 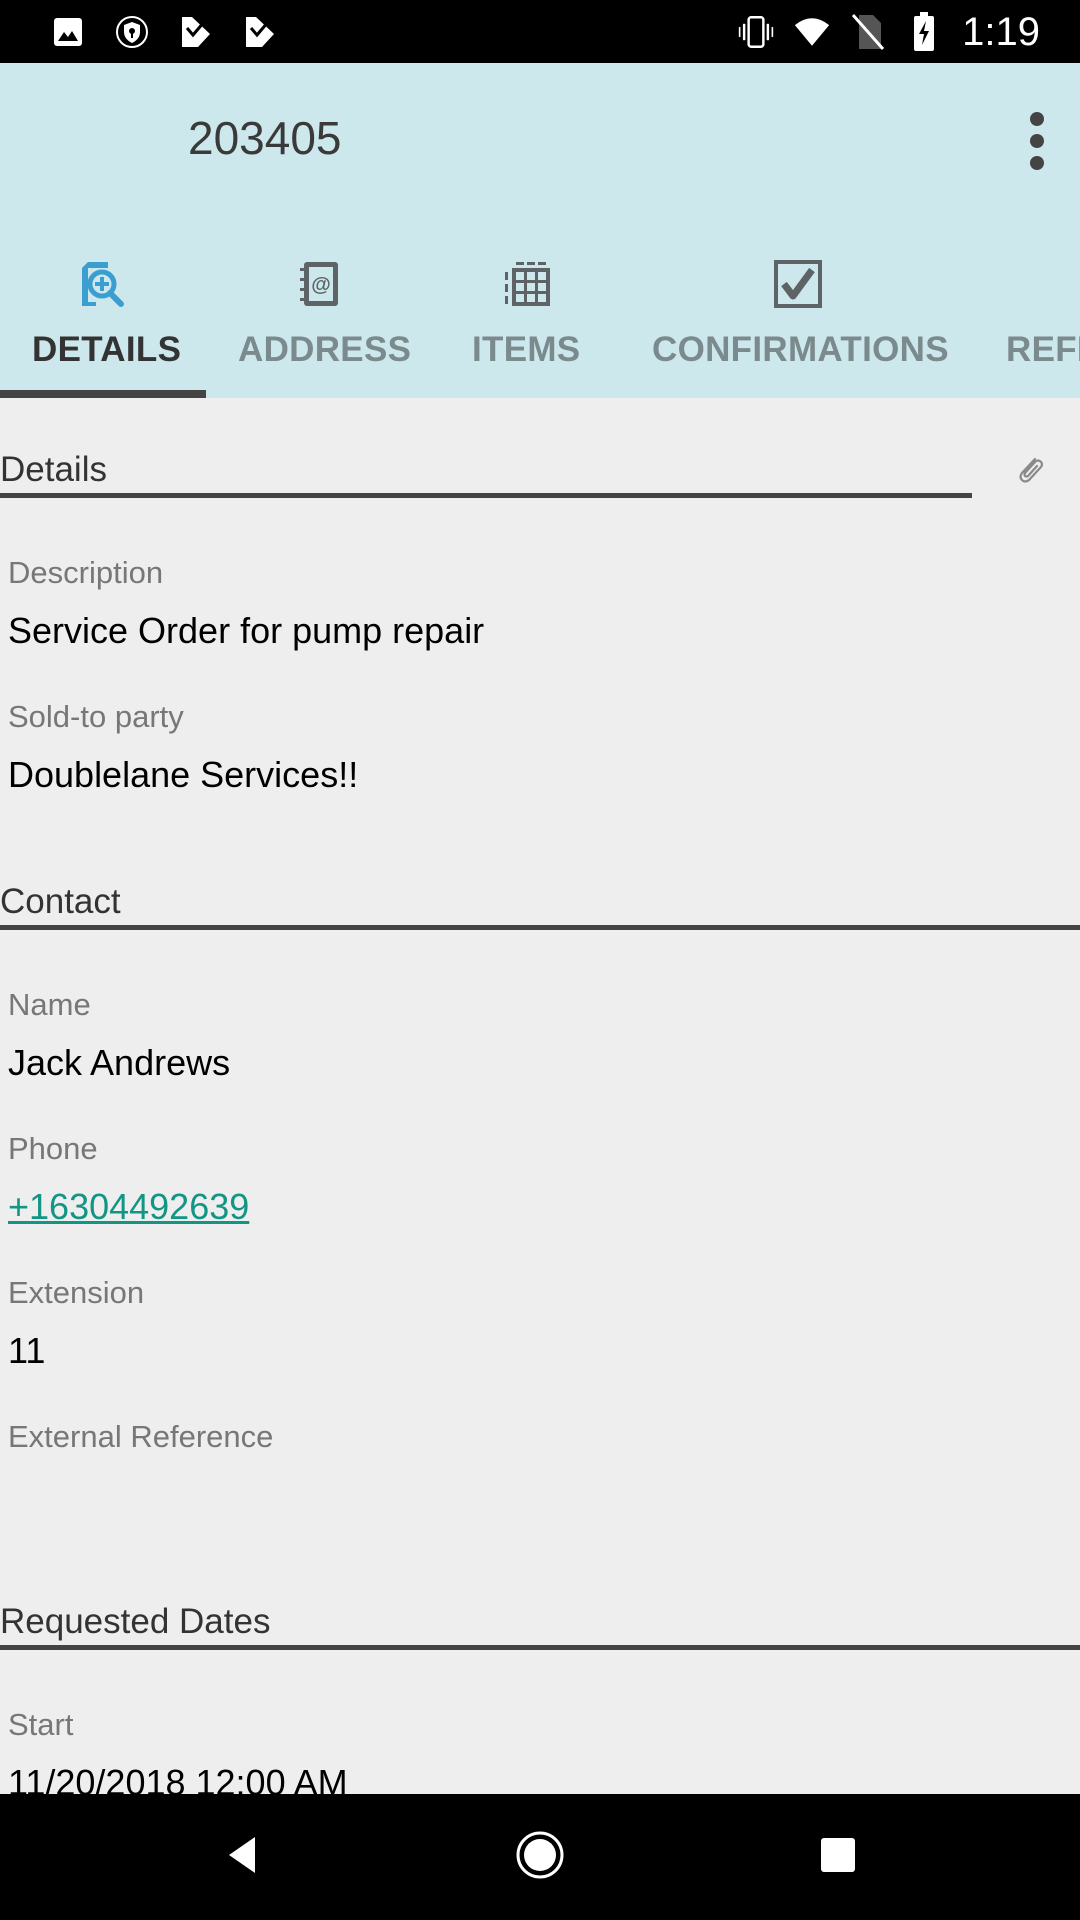 I want to click on tab-references: REFE, so click(x=1026, y=318).